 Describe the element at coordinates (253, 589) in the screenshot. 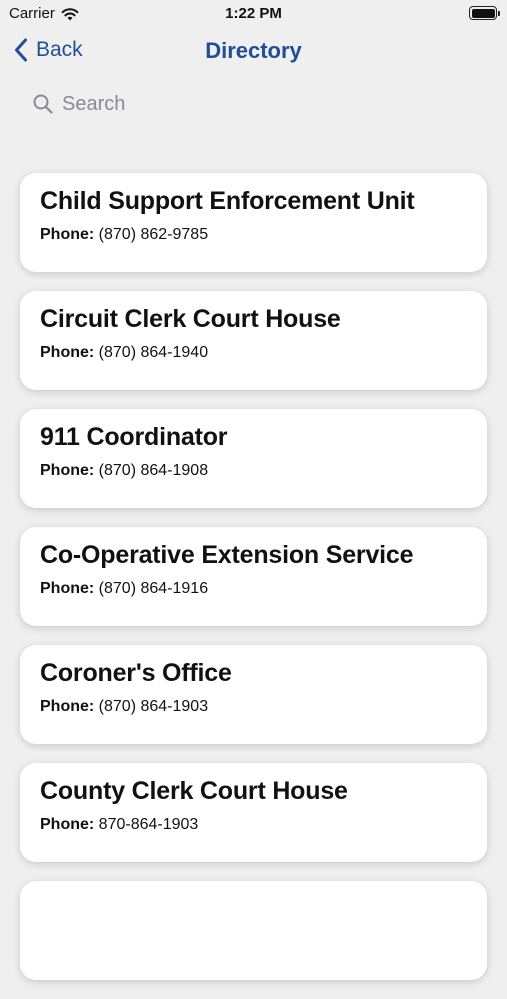

I see `entry-phone-row: Phone: (870) 864-1916` at that location.